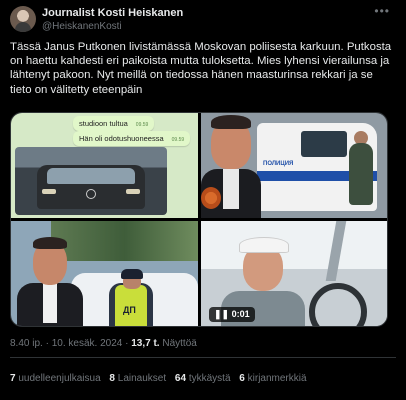 The image size is (406, 400). I want to click on media-image-officer: ДП, so click(104, 273).